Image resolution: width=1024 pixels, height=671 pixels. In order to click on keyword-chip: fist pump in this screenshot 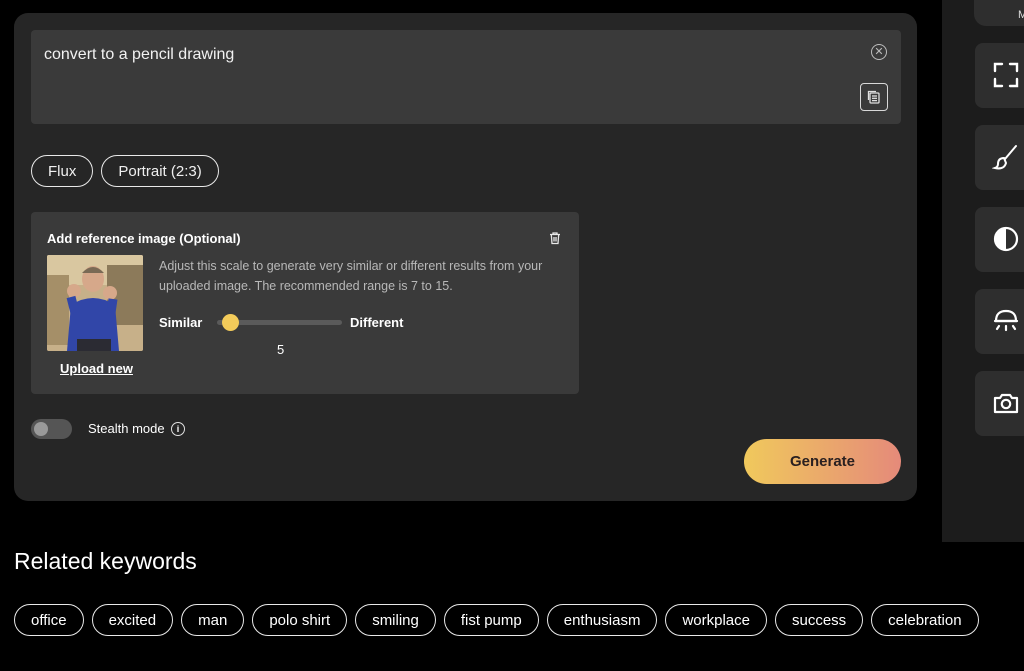, I will do `click(491, 620)`.